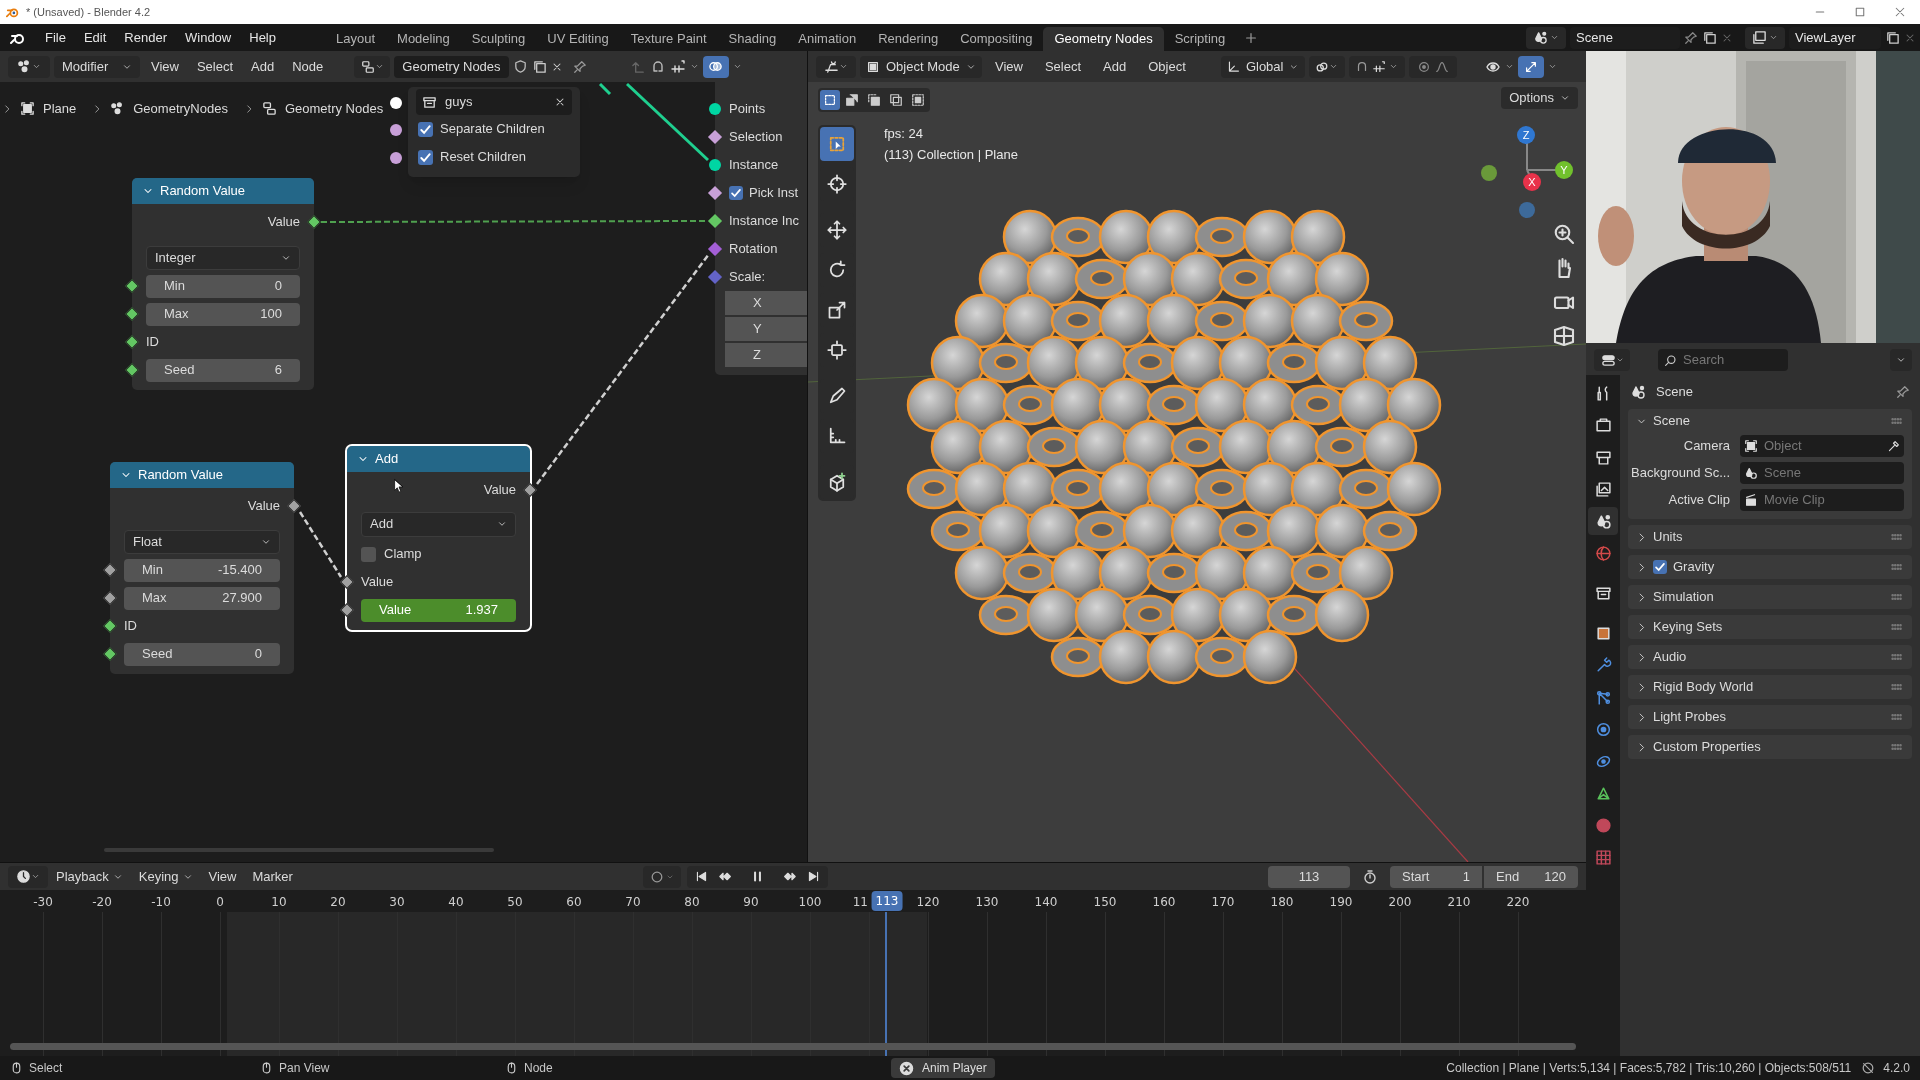 Image resolution: width=1920 pixels, height=1080 pixels. What do you see at coordinates (747, 109) in the screenshot?
I see `socket-label: Points` at bounding box center [747, 109].